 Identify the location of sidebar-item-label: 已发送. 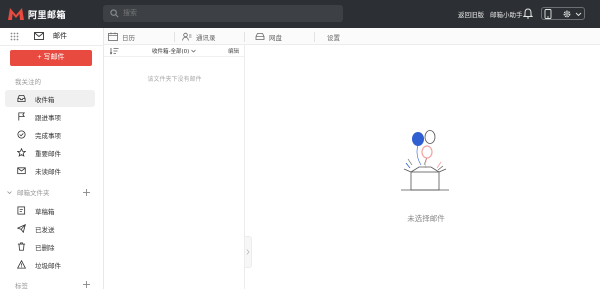
(45, 229).